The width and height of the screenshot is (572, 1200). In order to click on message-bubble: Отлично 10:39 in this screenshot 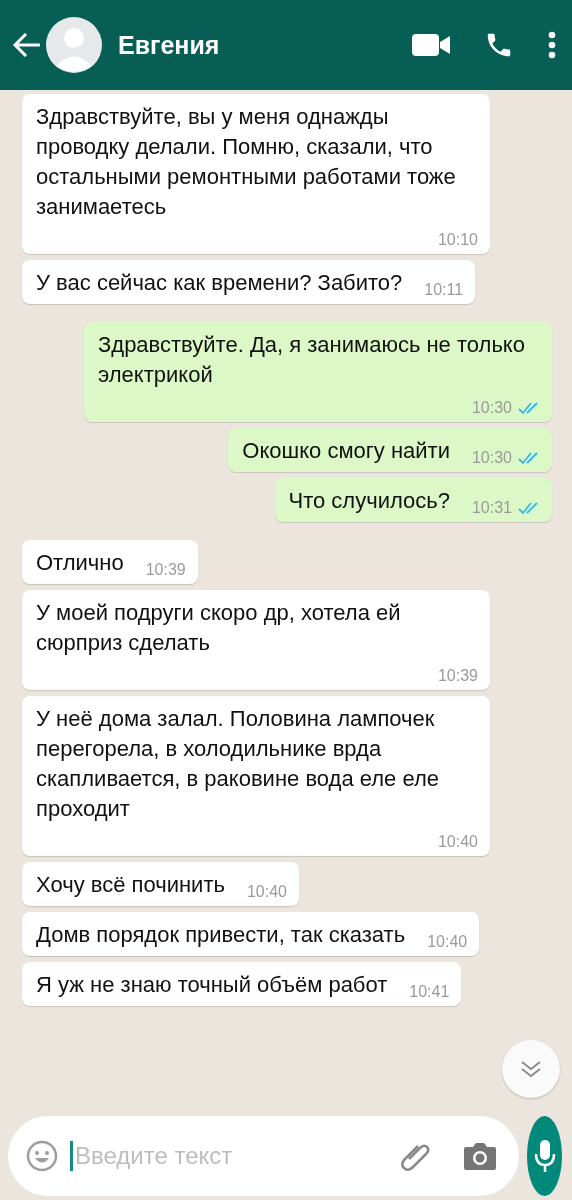, I will do `click(110, 562)`.